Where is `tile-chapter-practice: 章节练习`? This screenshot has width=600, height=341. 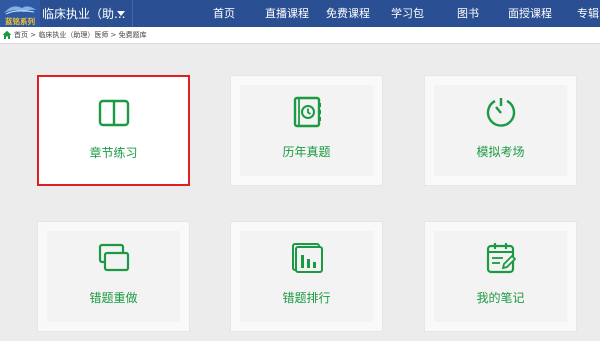 tile-chapter-practice: 章节练习 is located at coordinates (113, 130).